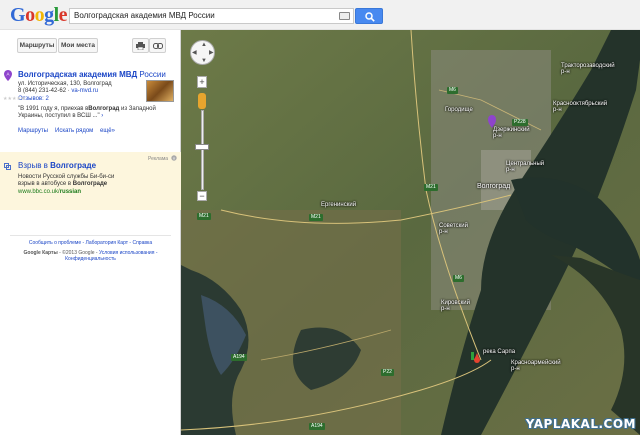 Image resolution: width=640 pixels, height=435 pixels. What do you see at coordinates (536, 366) in the screenshot?
I see `map-label-krasnoarmeysky: Красноармейский р-н` at bounding box center [536, 366].